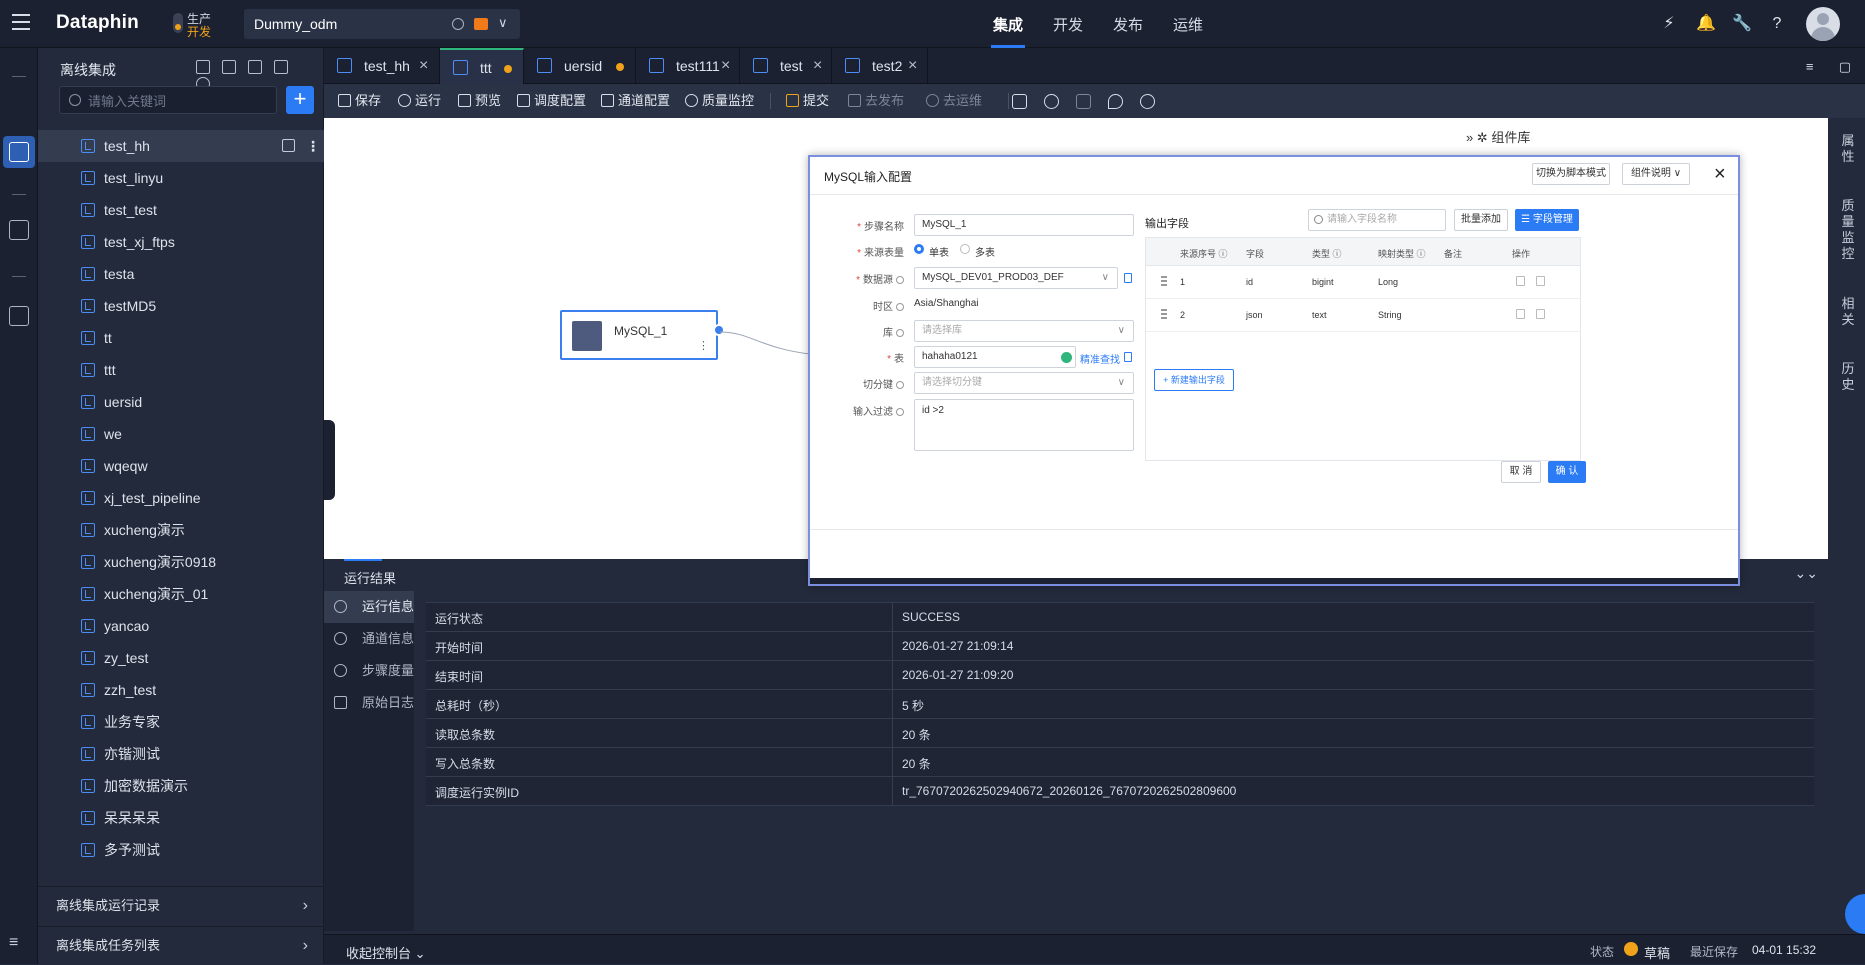 This screenshot has height=965, width=1865. I want to click on task-list-link: 离线集成任务列表 ›, so click(181, 945).